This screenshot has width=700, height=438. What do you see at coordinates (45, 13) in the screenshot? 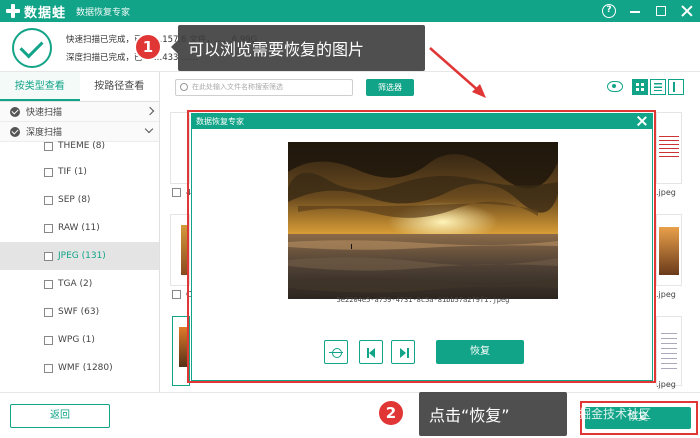
I see `logo-text: 数据蛙` at bounding box center [45, 13].